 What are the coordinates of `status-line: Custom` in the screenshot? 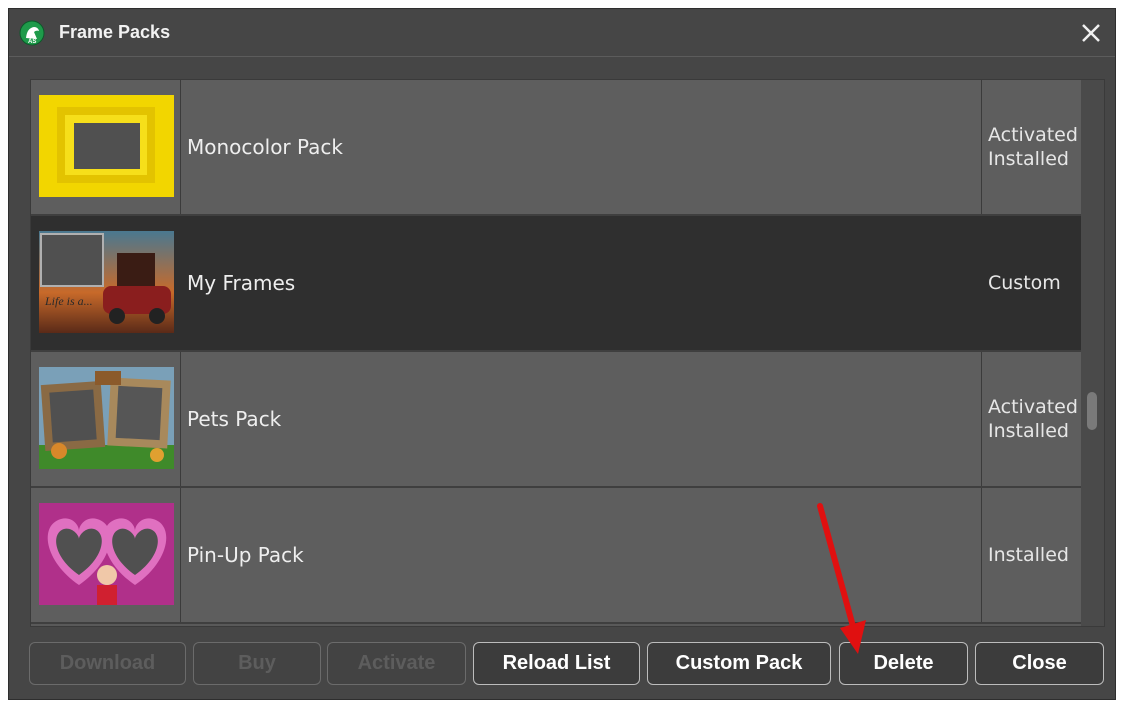 It's located at (1024, 283).